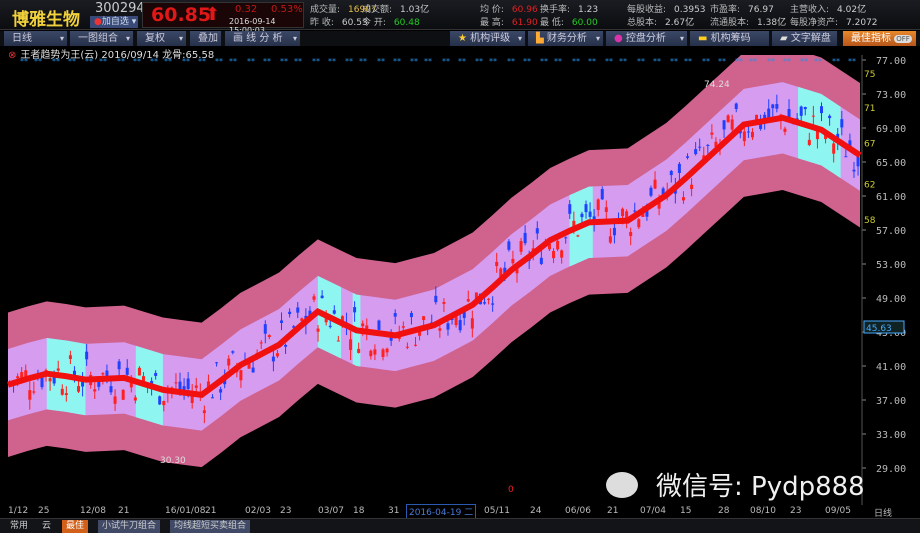  I want to click on rating-label: 机构评级, so click(490, 38).